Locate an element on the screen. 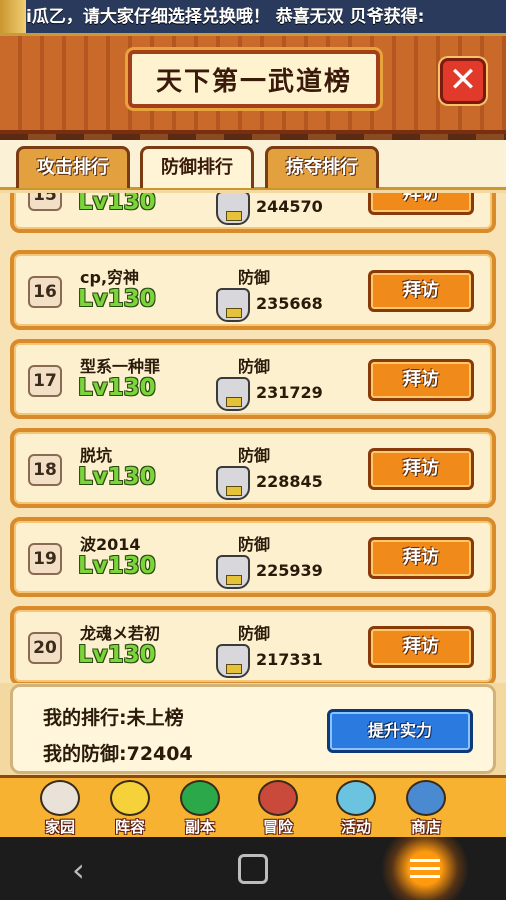  close-icon: ✕ is located at coordinates (463, 80).